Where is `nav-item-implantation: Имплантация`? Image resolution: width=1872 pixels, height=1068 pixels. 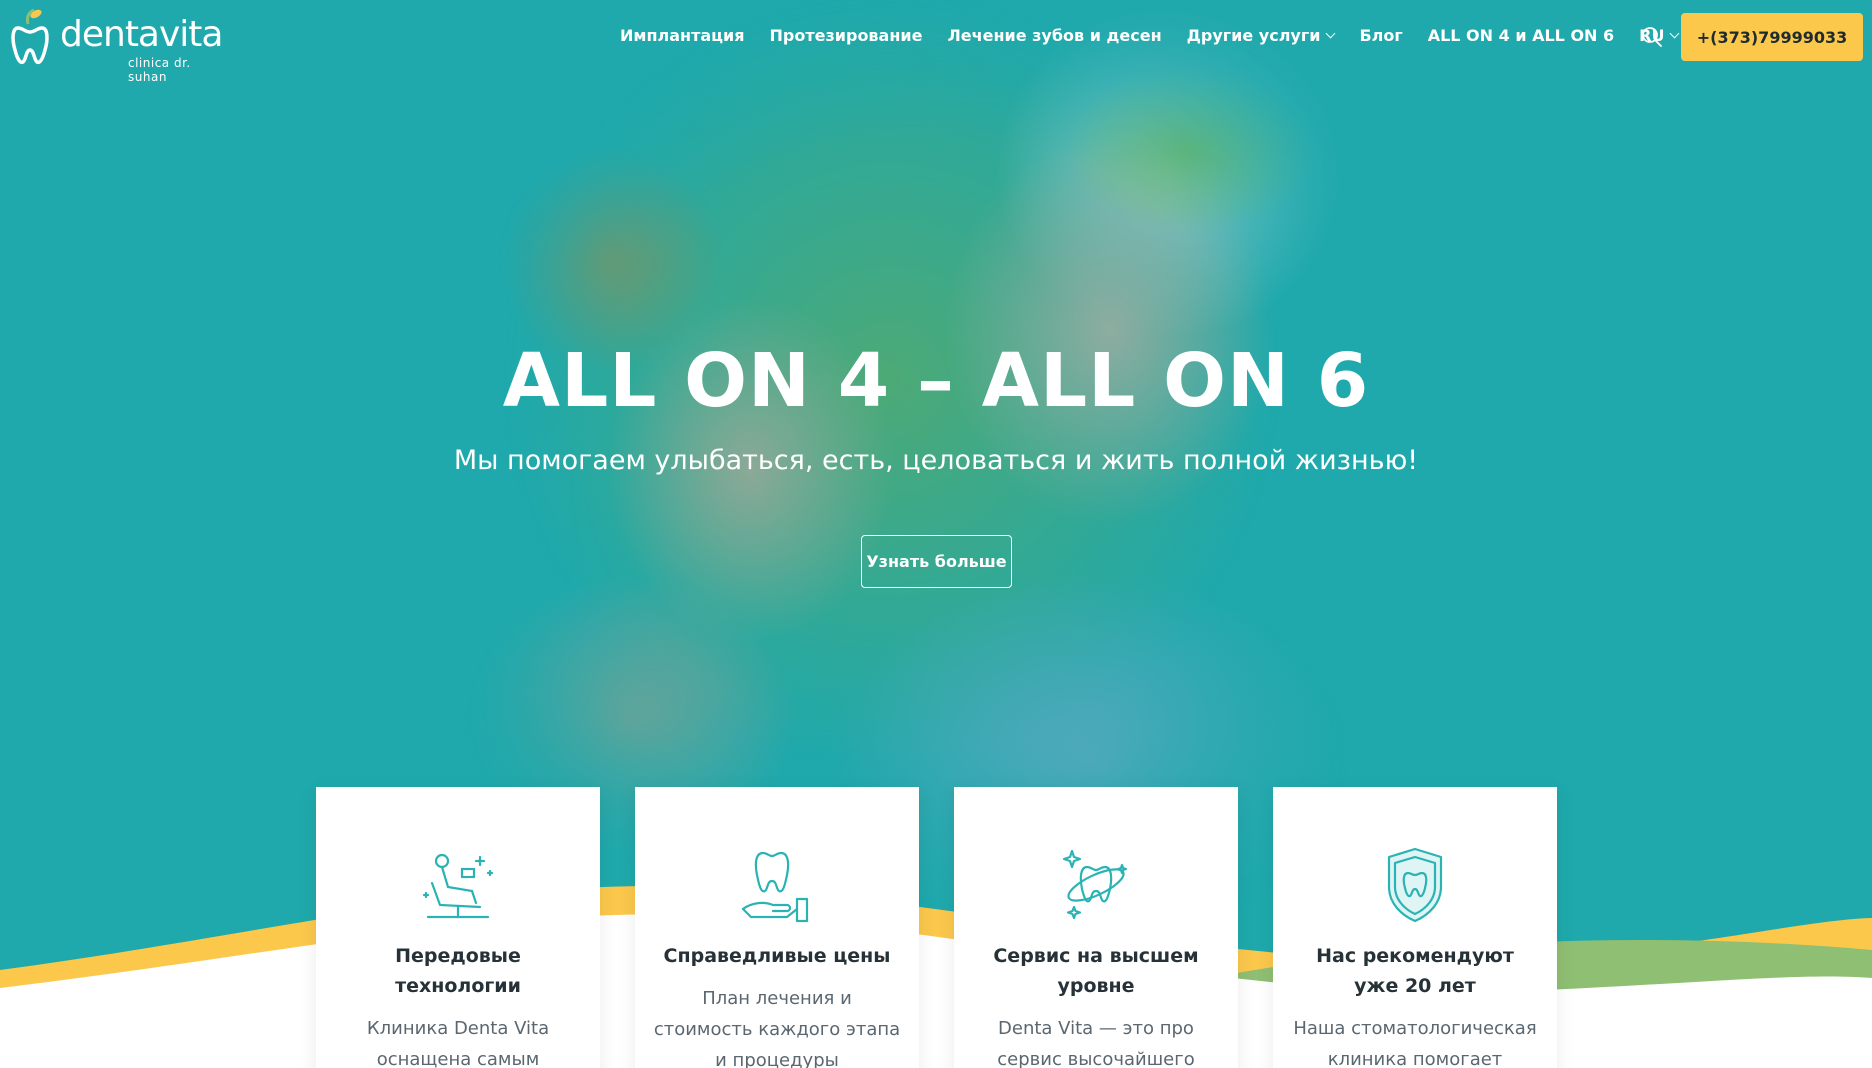 nav-item-implantation: Имплантация is located at coordinates (682, 35).